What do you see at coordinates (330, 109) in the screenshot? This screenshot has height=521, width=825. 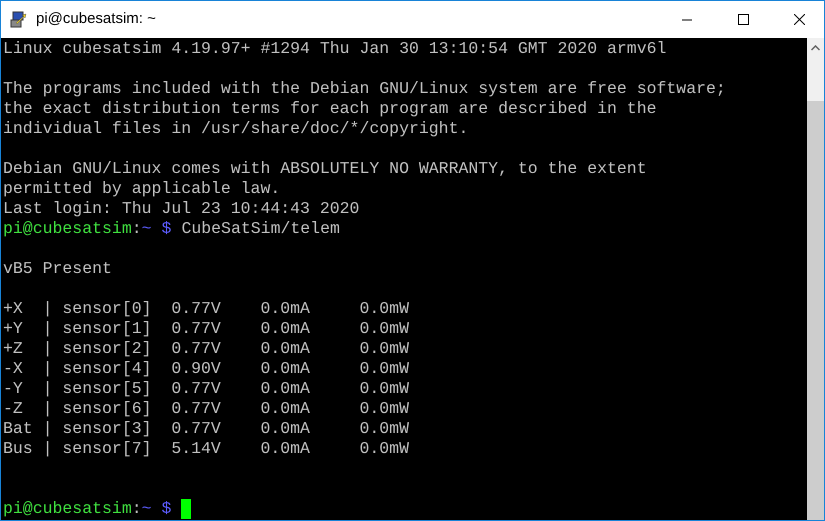 I see `terminal-line: the exact distribution terms for each program are described in the` at bounding box center [330, 109].